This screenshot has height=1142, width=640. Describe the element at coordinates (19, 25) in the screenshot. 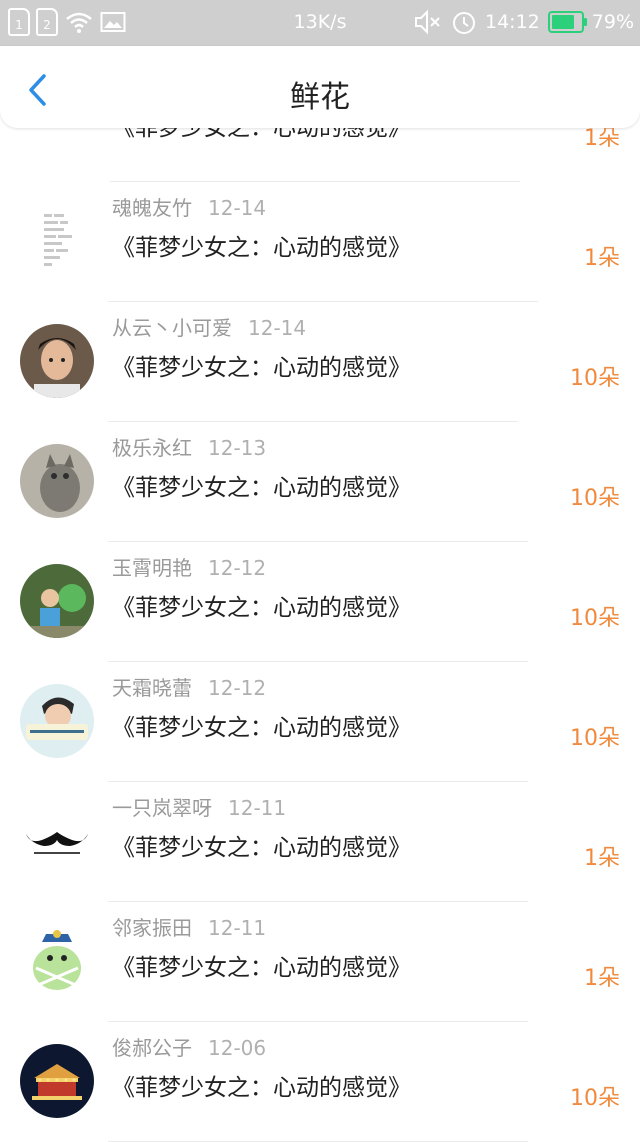

I see `sim1-label: 1` at that location.